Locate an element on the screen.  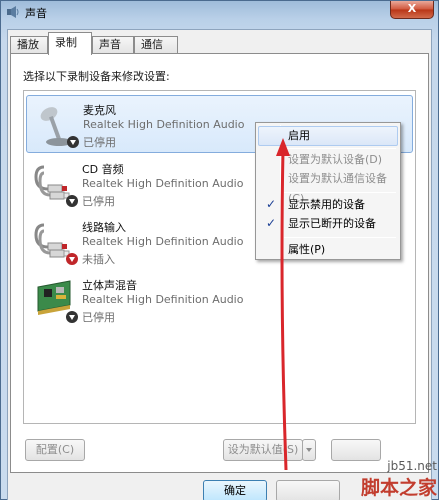
menu-item-set-default-device: 设置为默认设备(D) is located at coordinates (328, 160).